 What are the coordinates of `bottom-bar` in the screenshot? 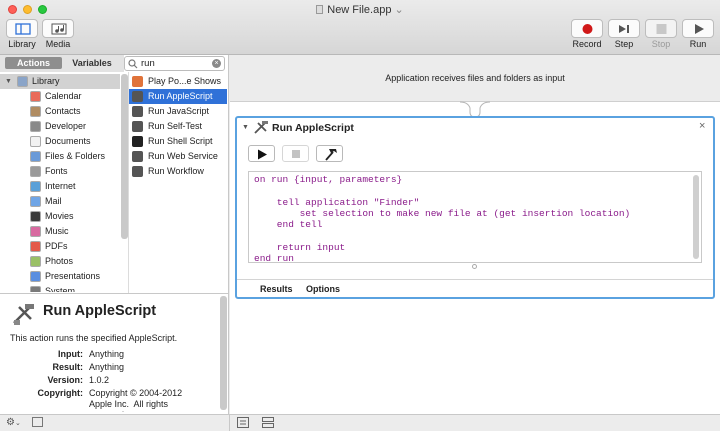 It's located at (360, 422).